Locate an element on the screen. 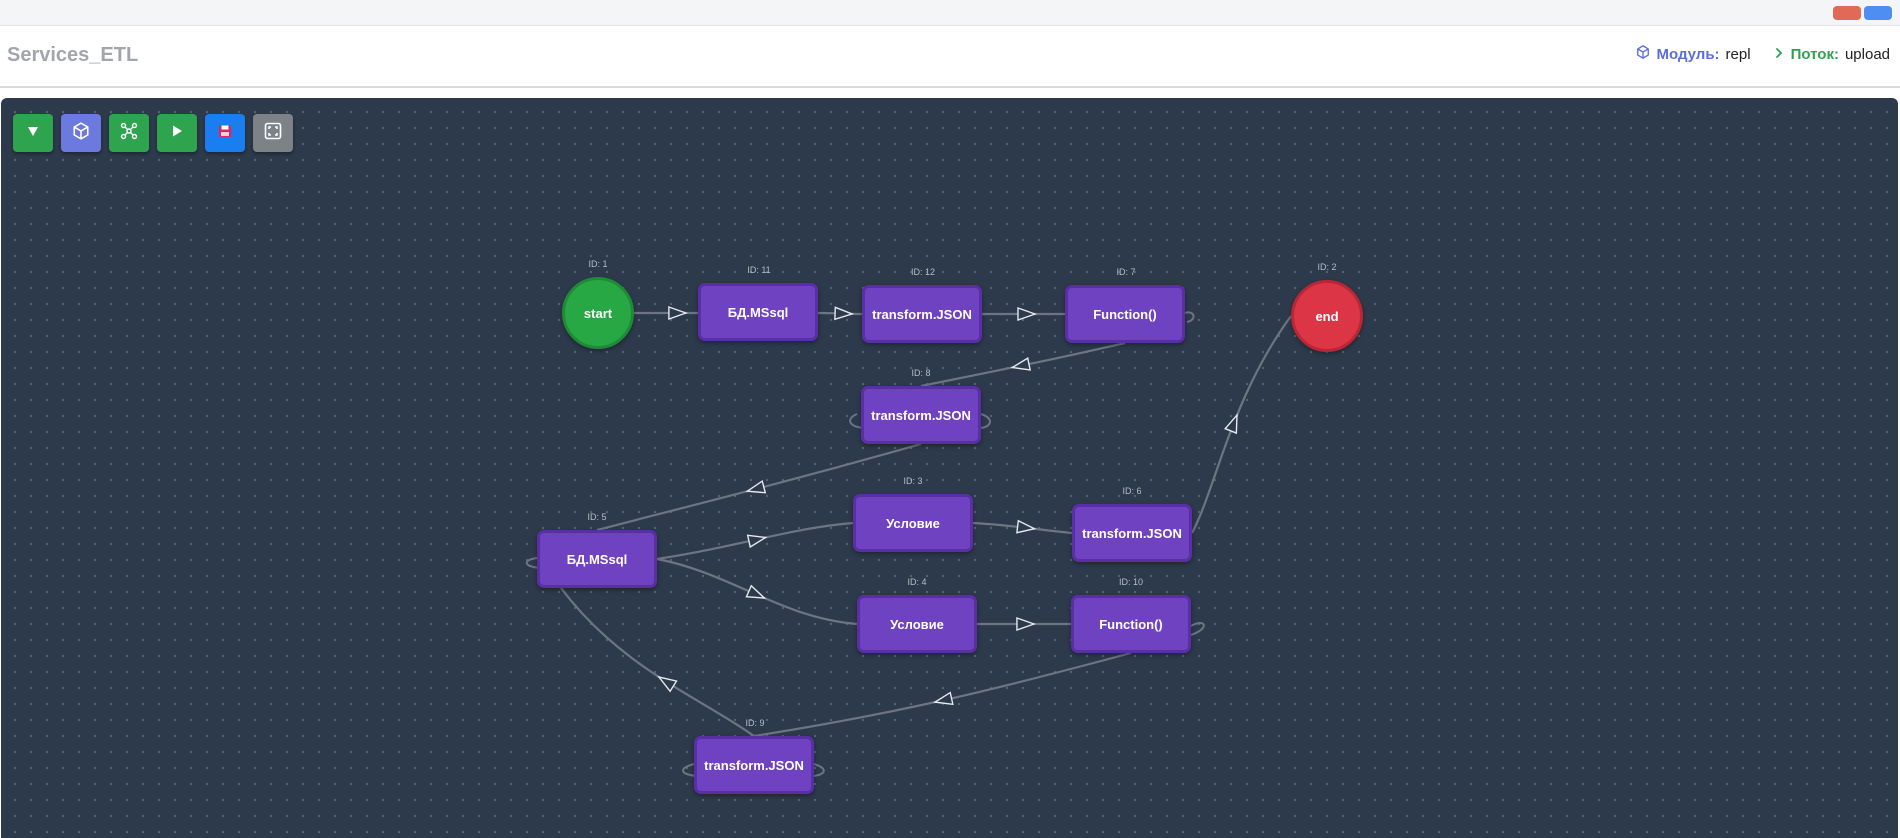  breadcrumb: Модуль: repl Поток: upload is located at coordinates (1763, 54).